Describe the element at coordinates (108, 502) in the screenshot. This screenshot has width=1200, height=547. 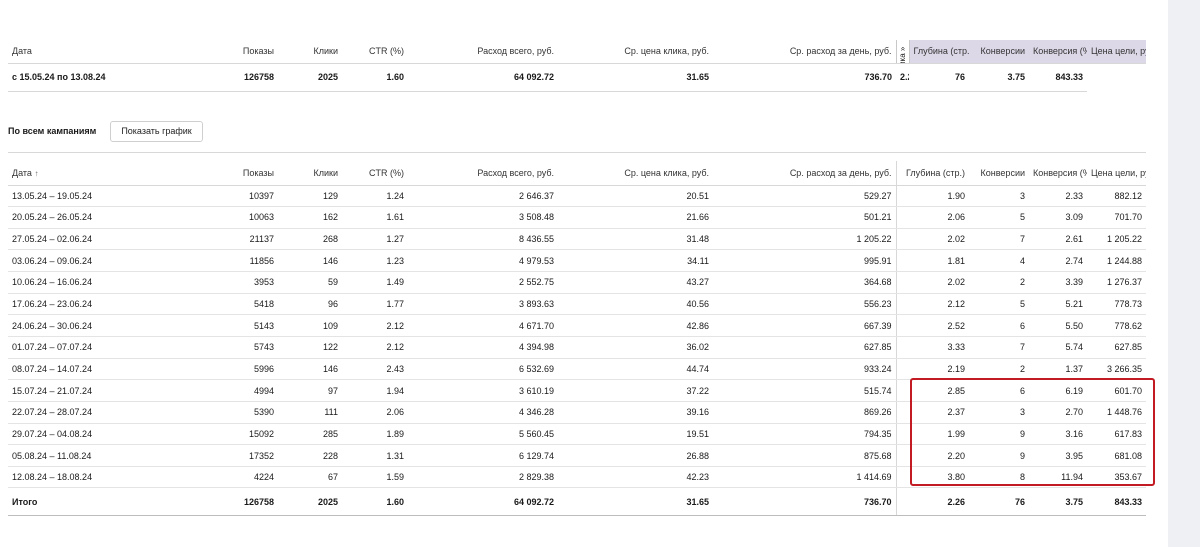
I see `total-label: Итого` at that location.